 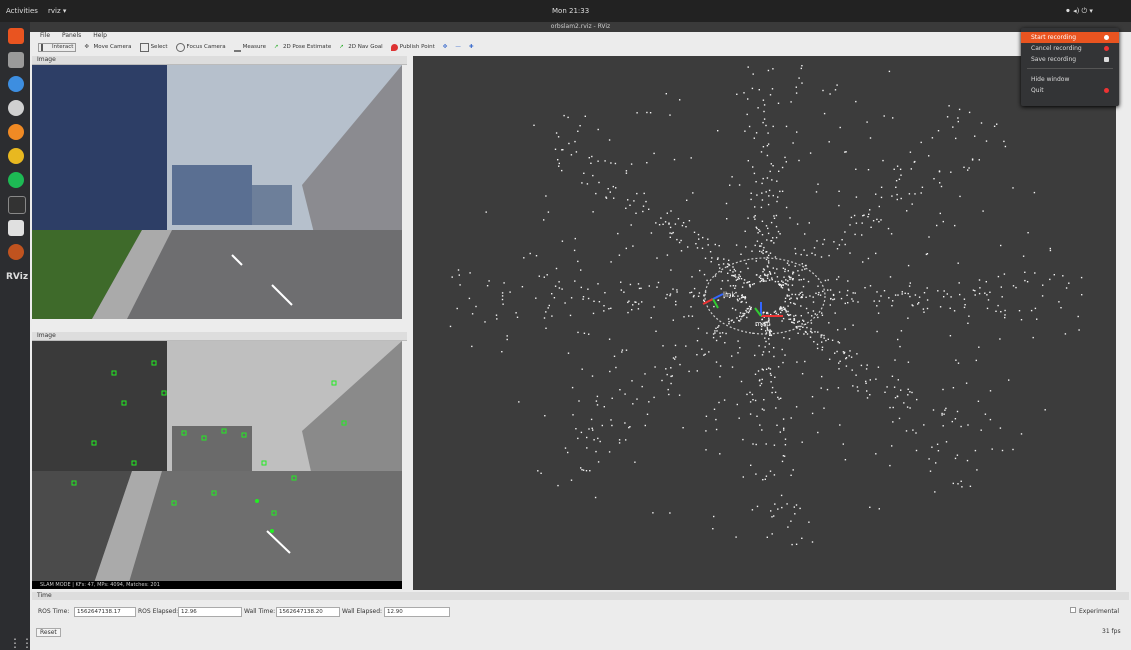 What do you see at coordinates (17, 205) in the screenshot?
I see `terminal-icon` at bounding box center [17, 205].